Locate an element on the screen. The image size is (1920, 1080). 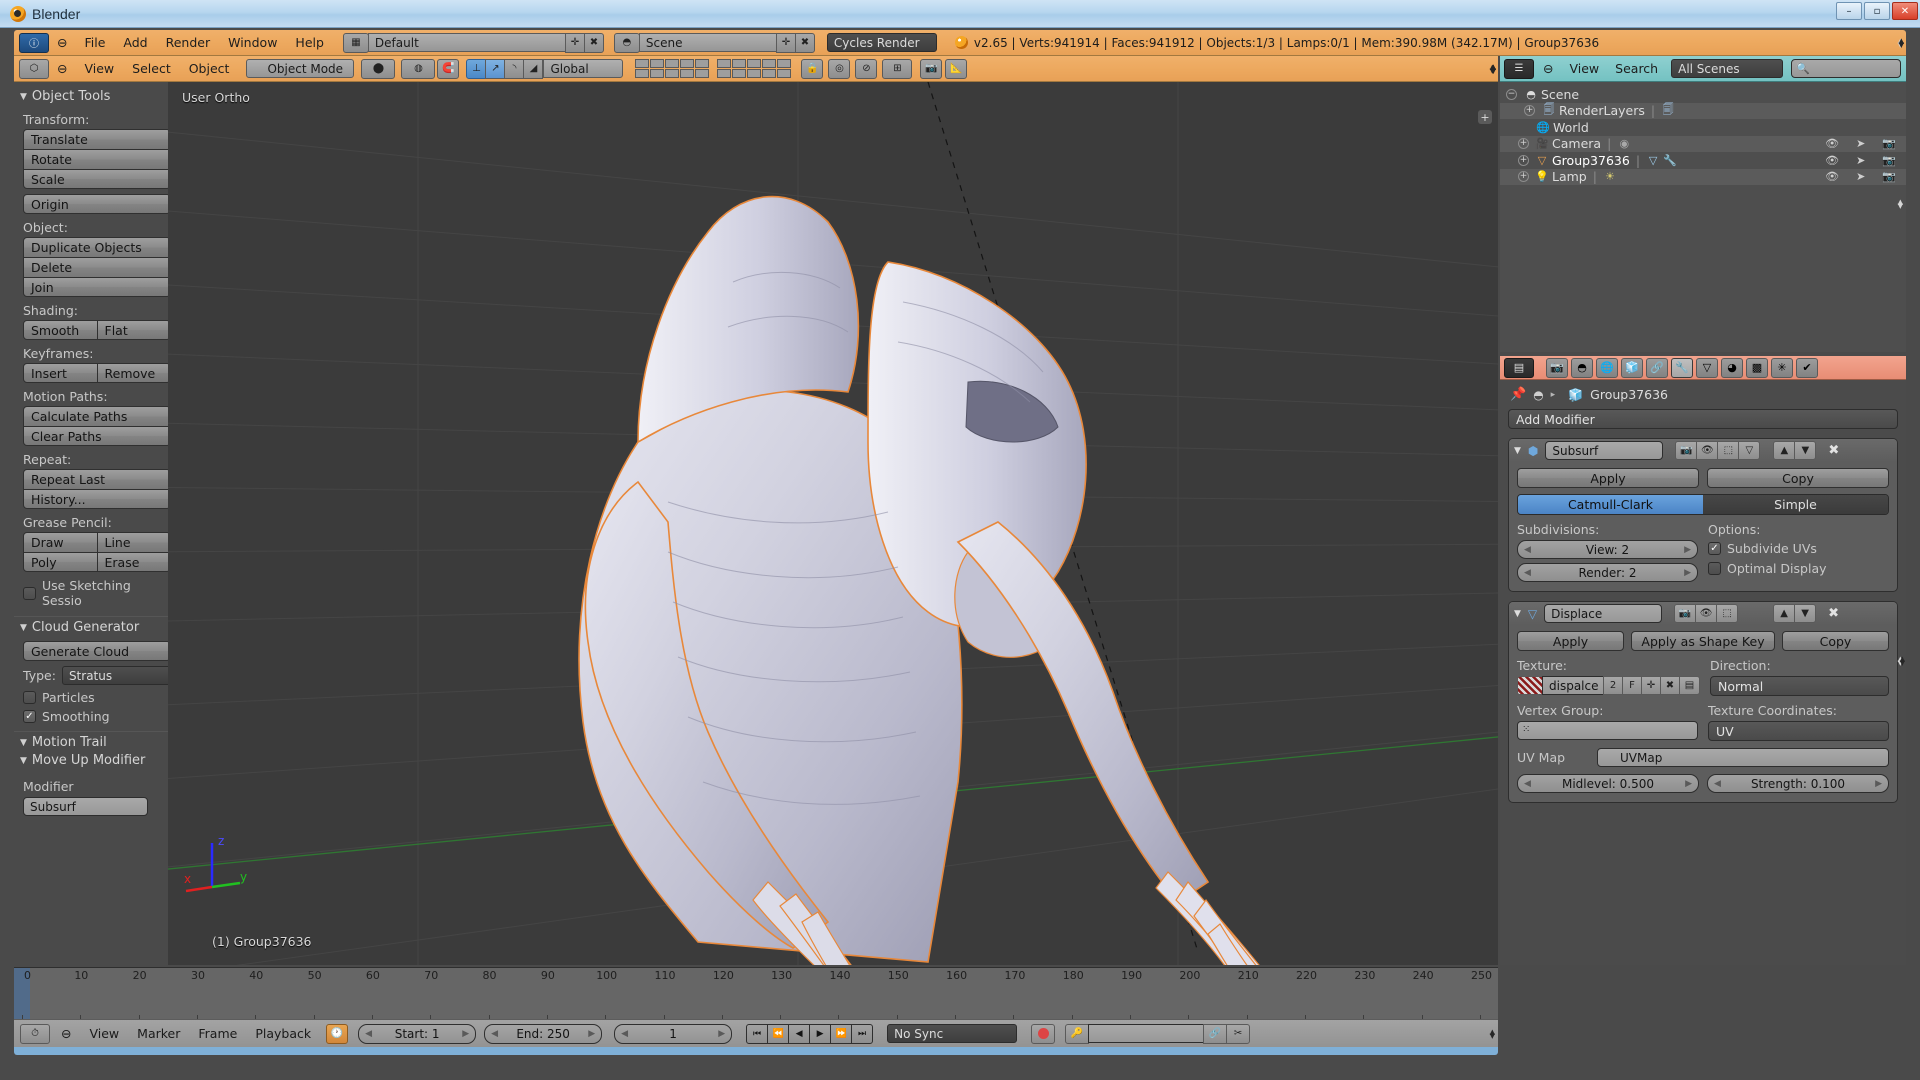
add-screen-button: ✛ is located at coordinates (574, 42).